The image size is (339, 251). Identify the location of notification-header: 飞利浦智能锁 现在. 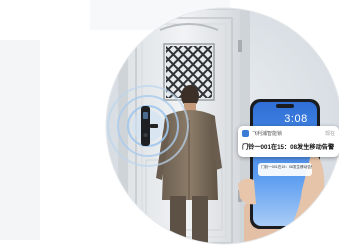
(288, 133).